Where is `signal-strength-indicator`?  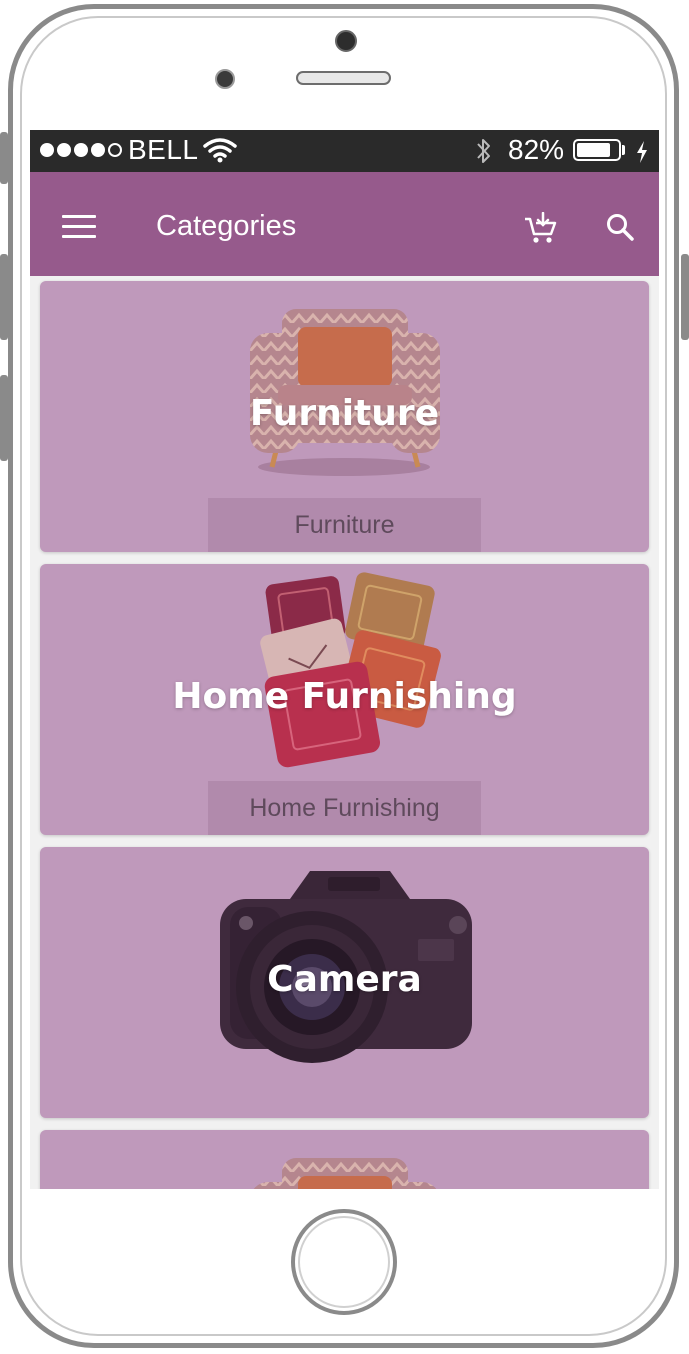
signal-strength-indicator is located at coordinates (81, 150).